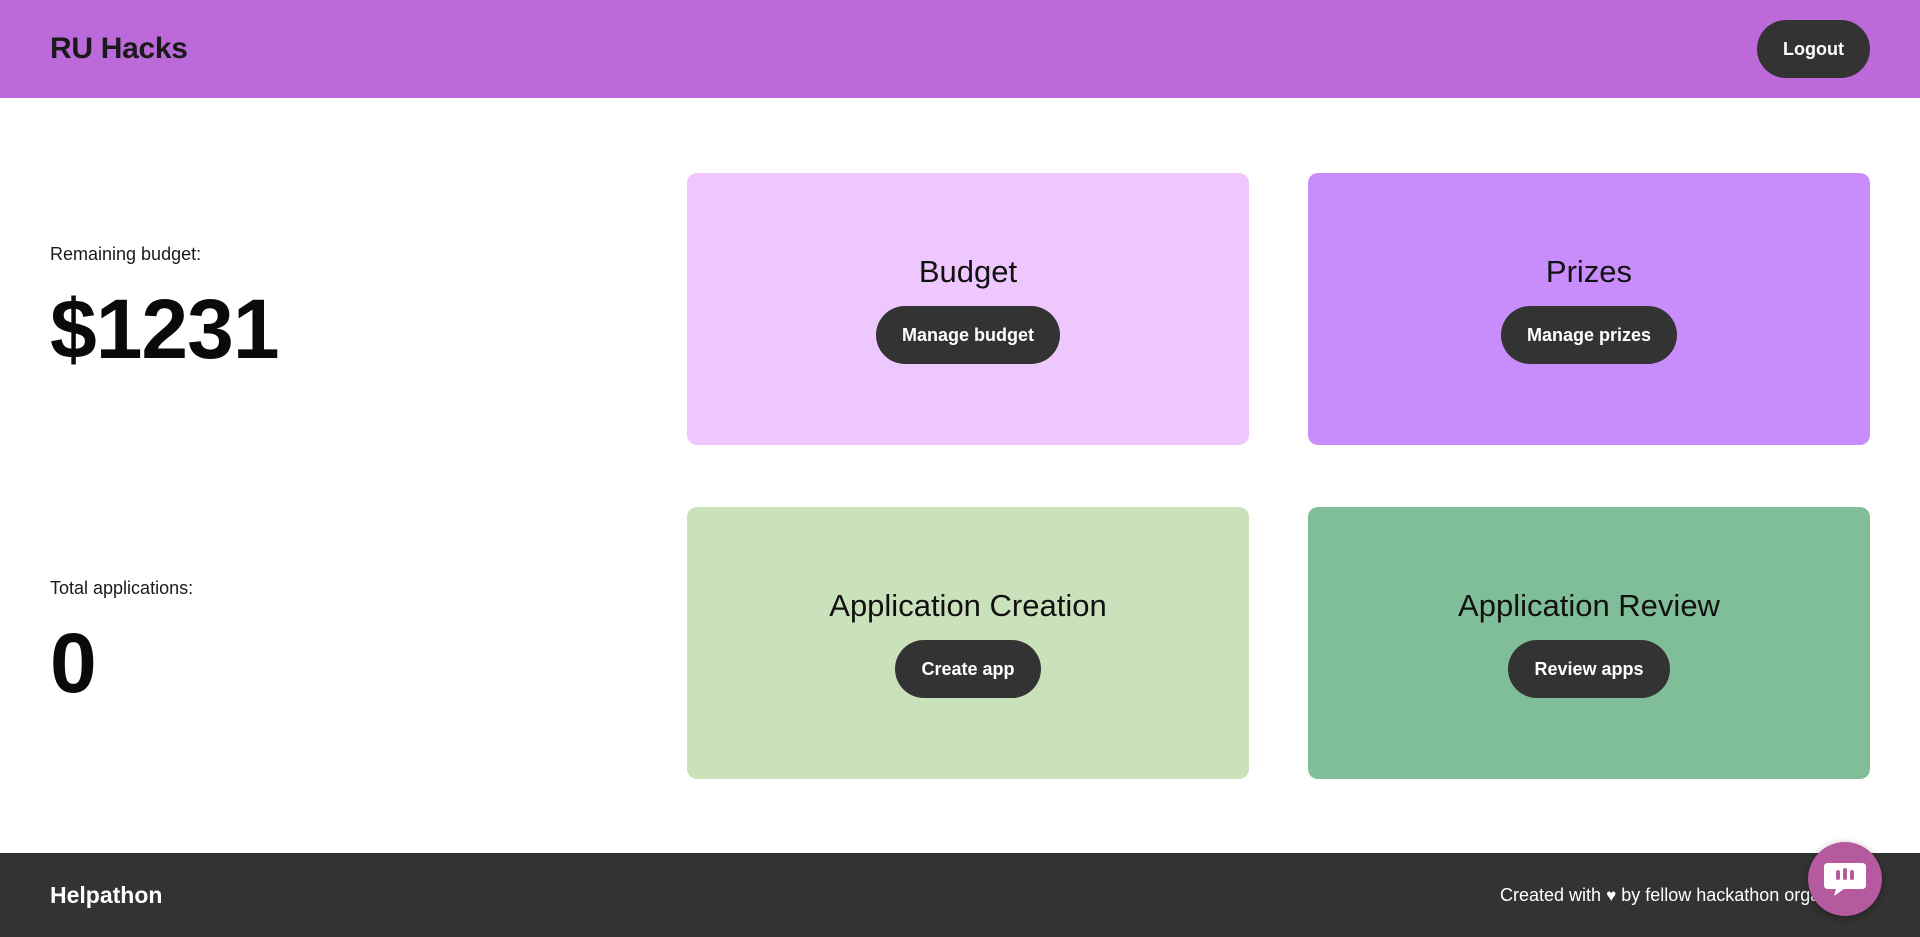  I want to click on review-apps-button: Review apps, so click(1589, 669).